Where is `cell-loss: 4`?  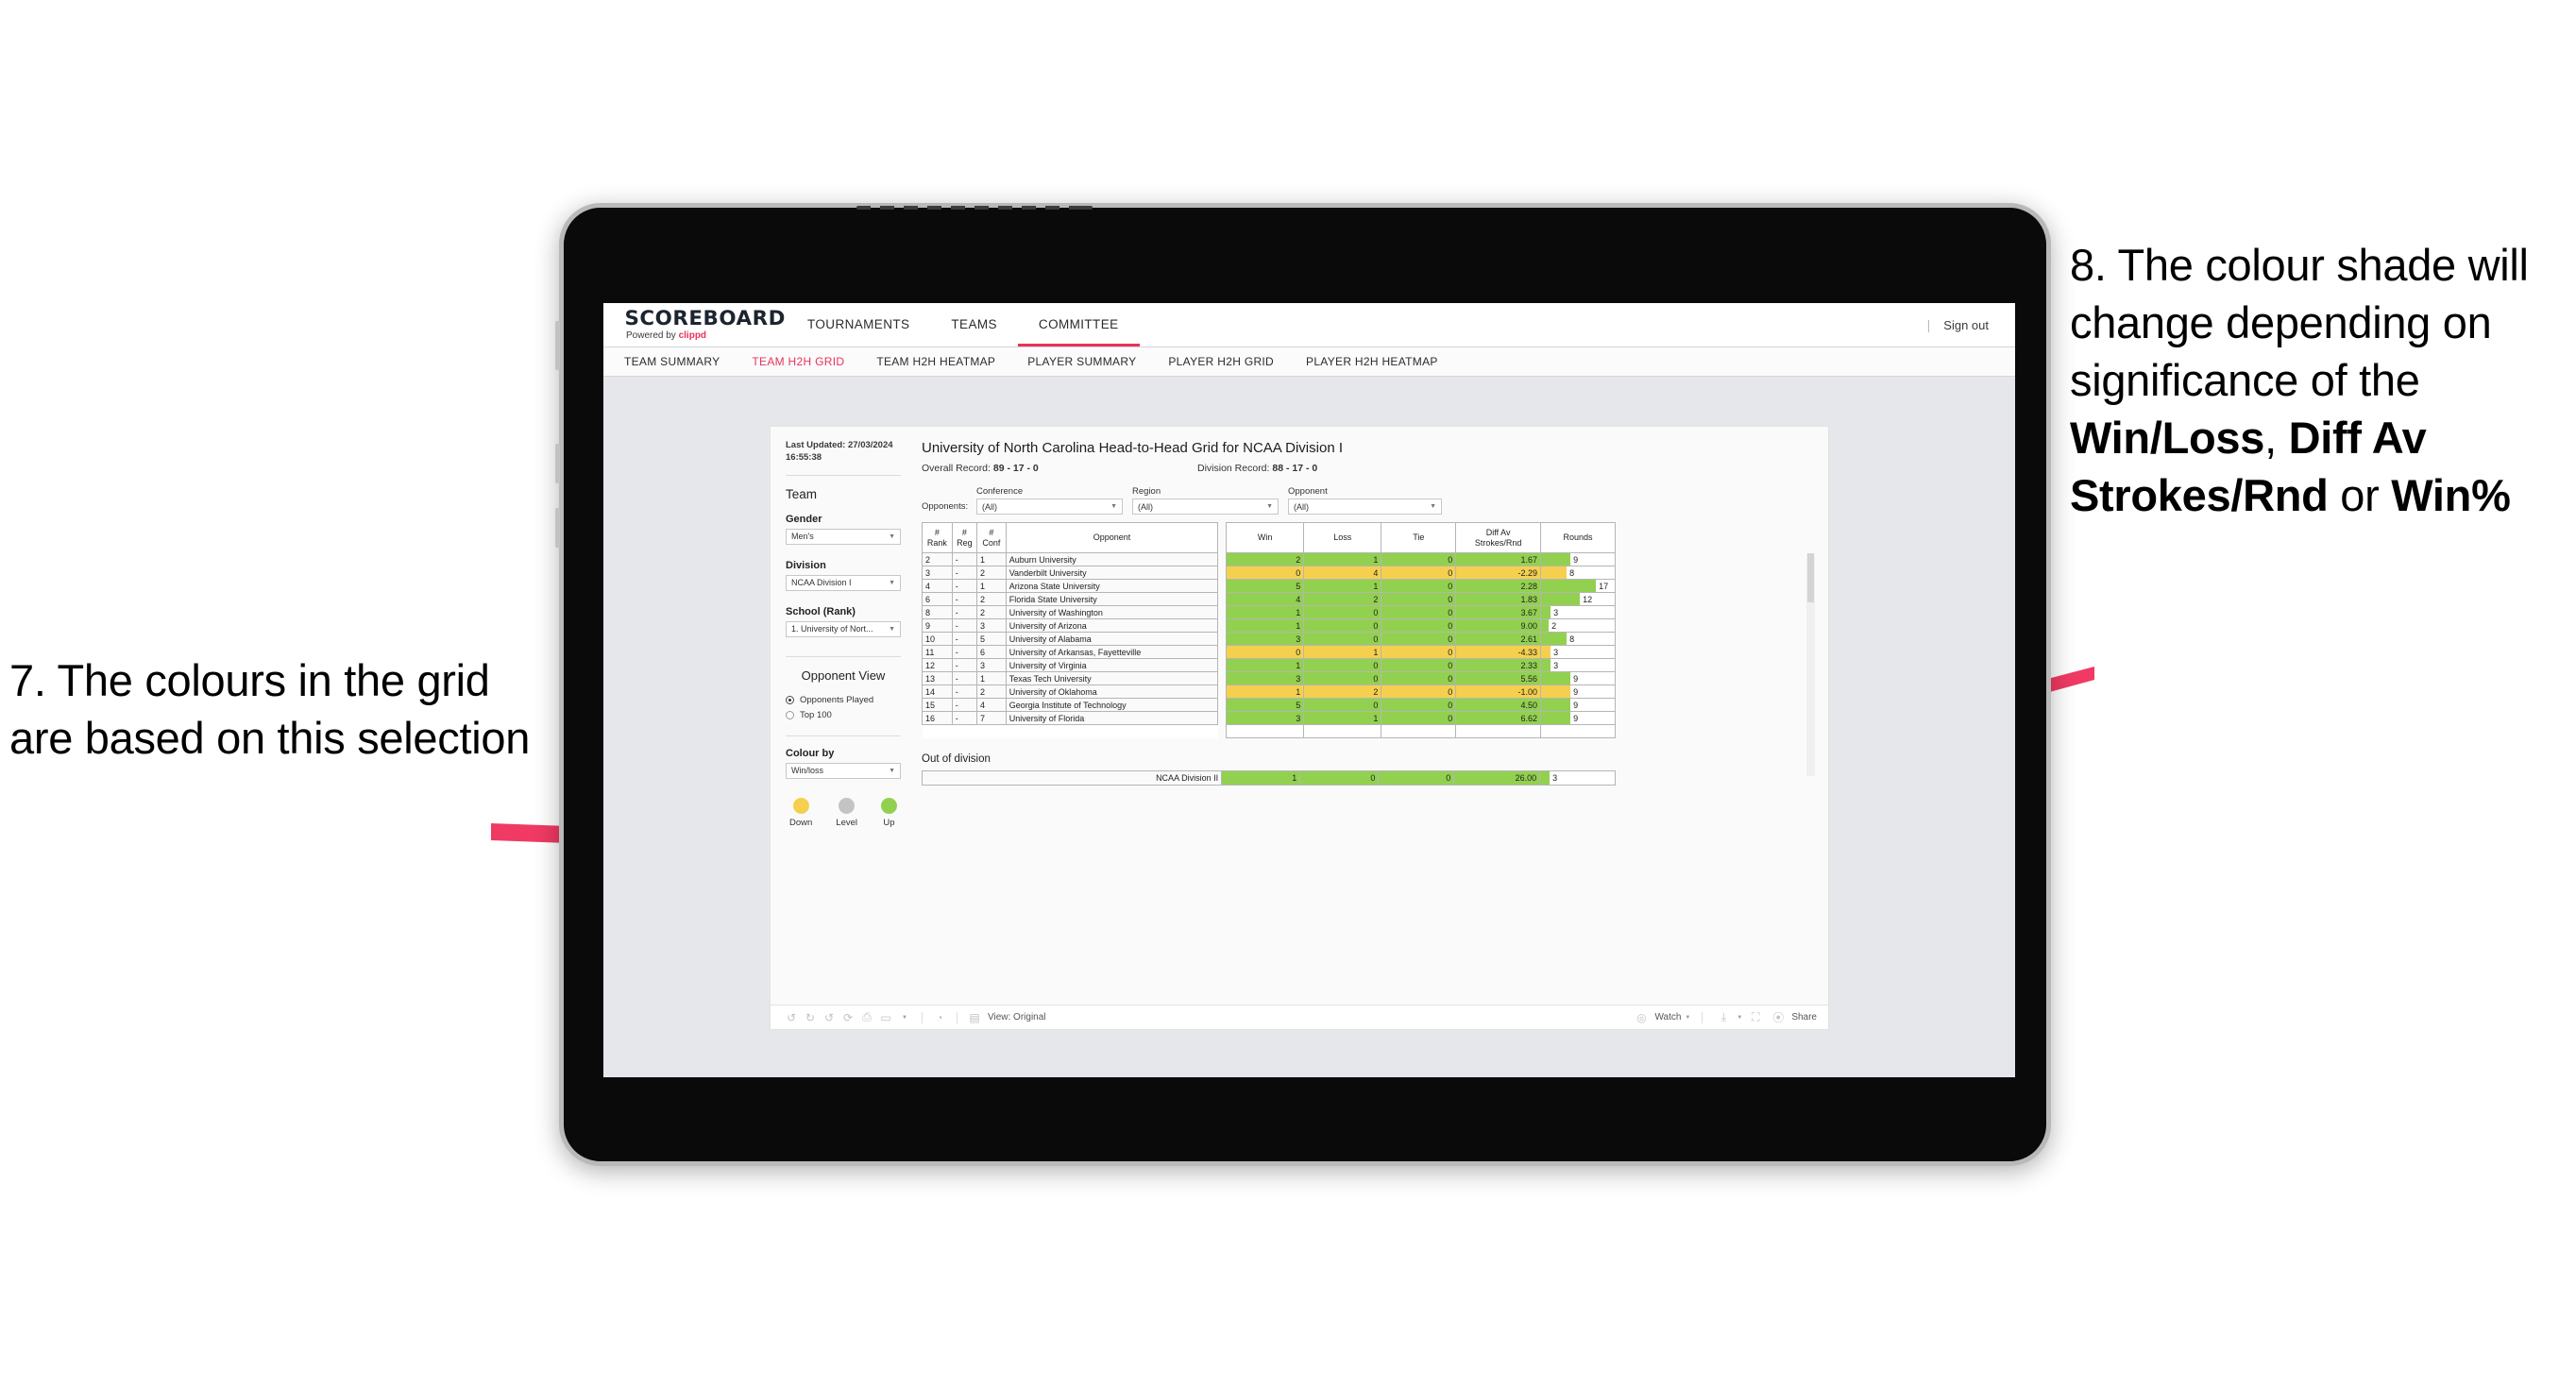
cell-loss: 4 is located at coordinates (1342, 573).